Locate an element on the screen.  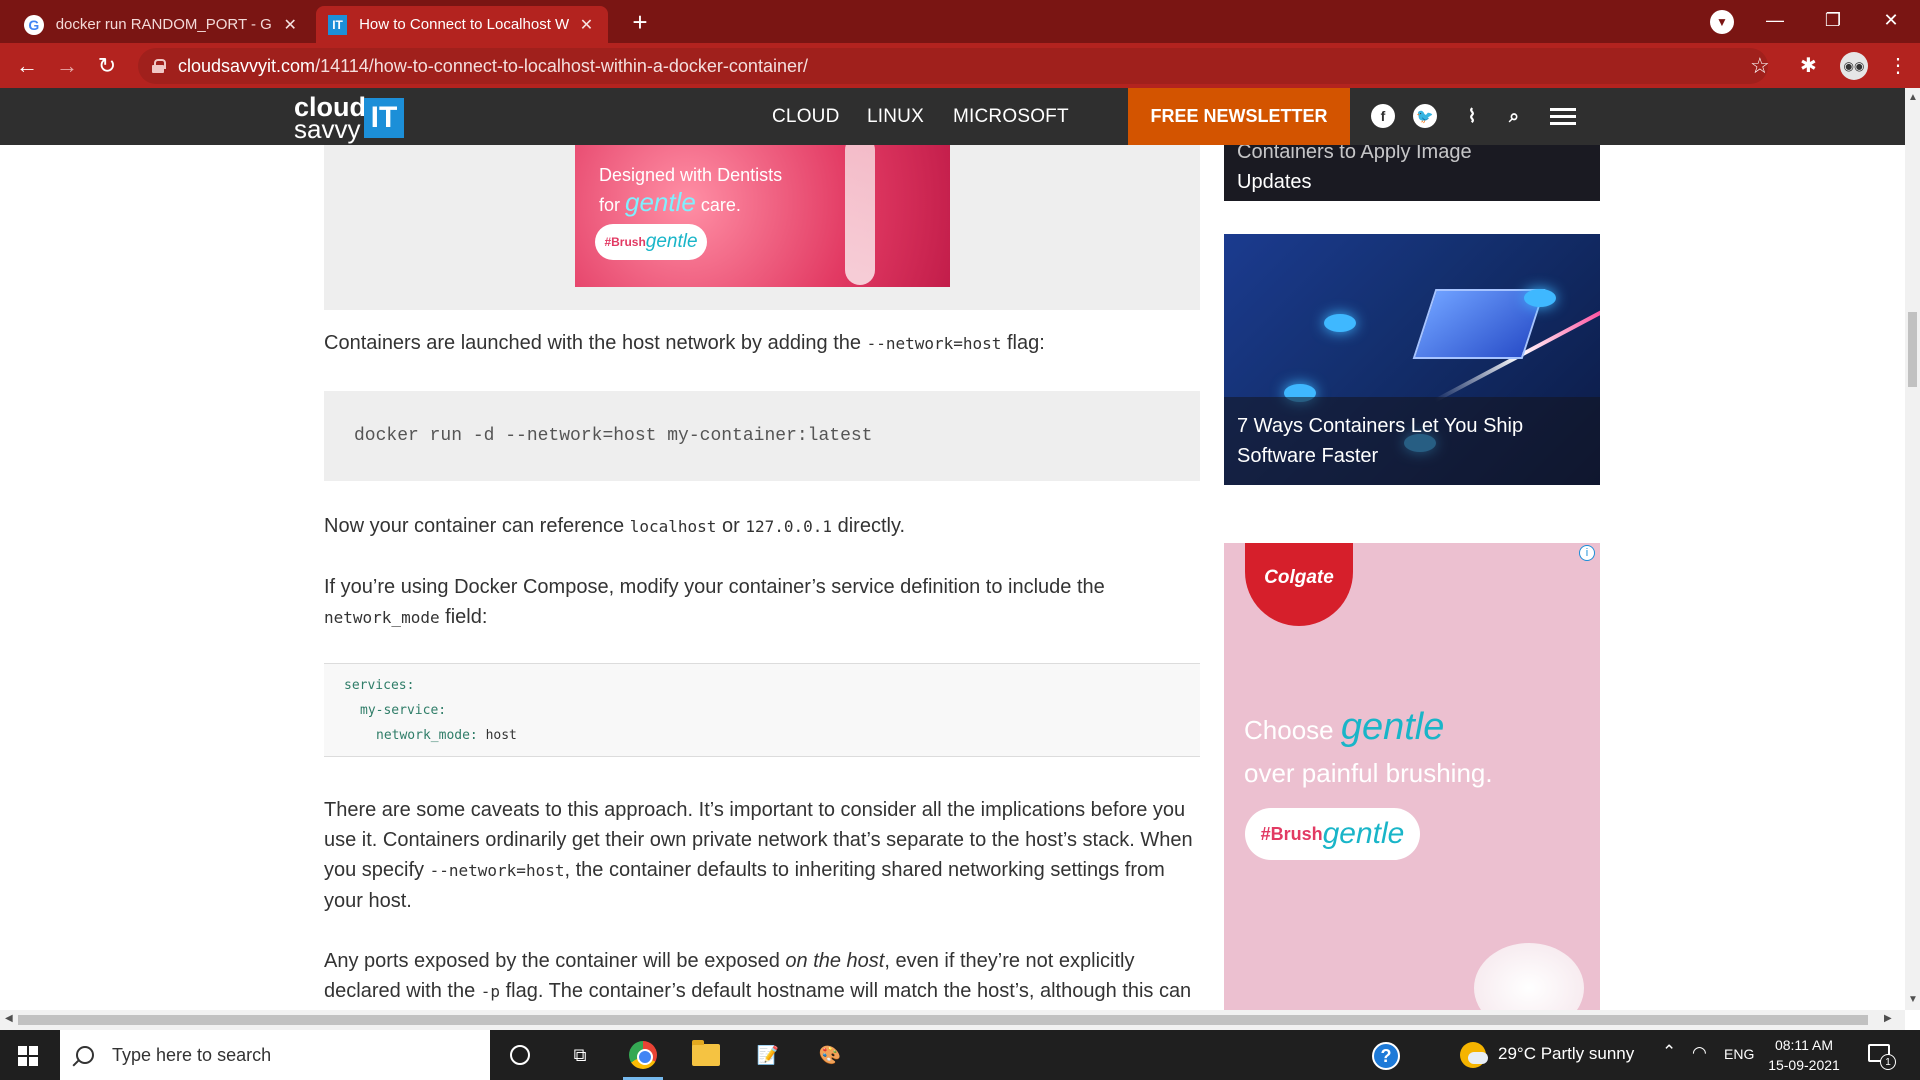
bookmark-star-icon: ☆ is located at coordinates (1760, 66).